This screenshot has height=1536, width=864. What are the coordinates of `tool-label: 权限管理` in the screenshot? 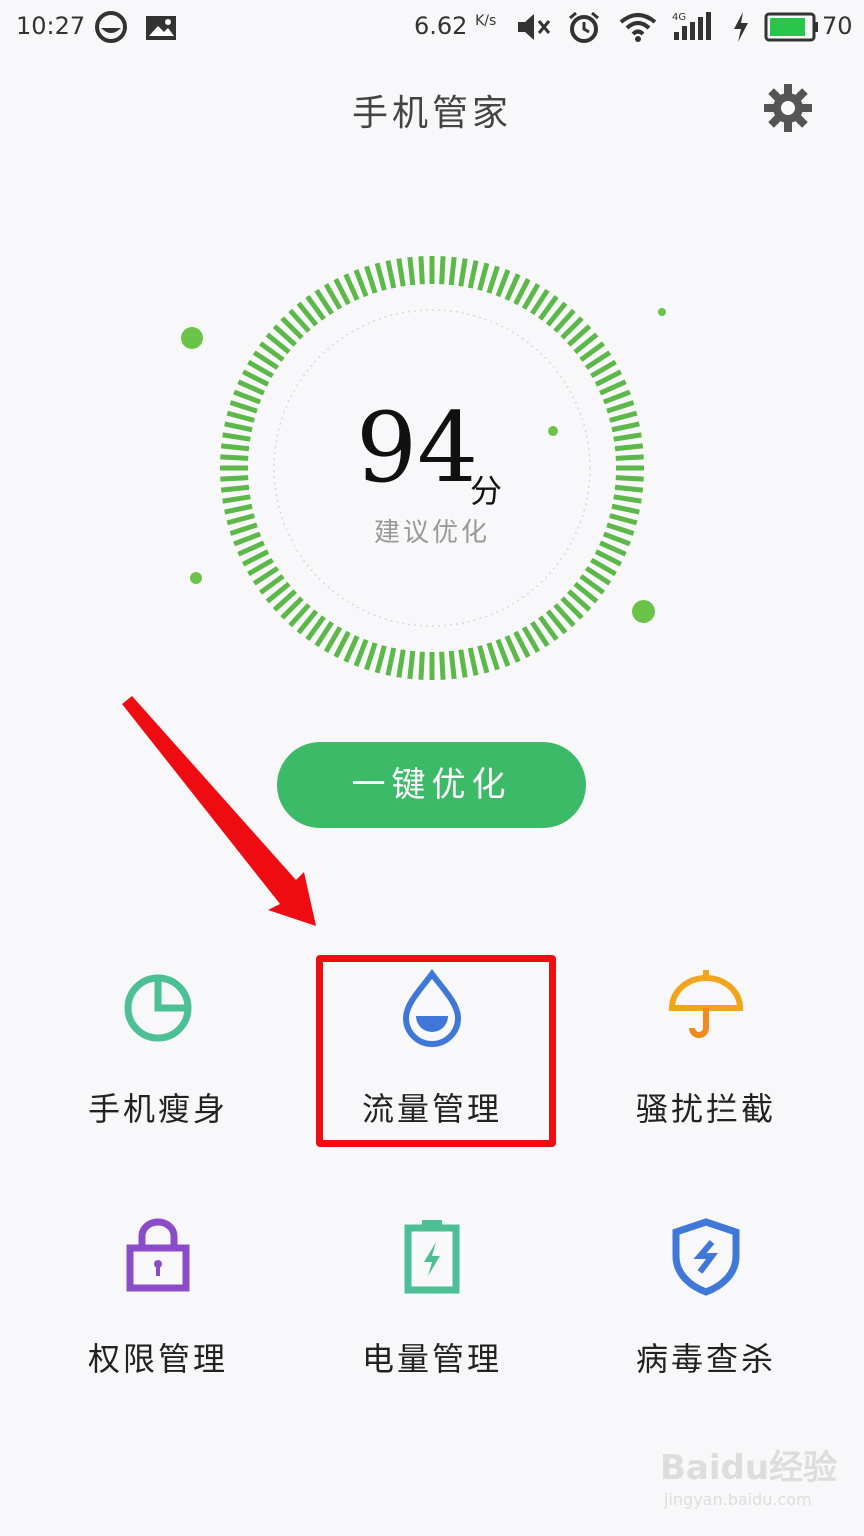 It's located at (157, 1359).